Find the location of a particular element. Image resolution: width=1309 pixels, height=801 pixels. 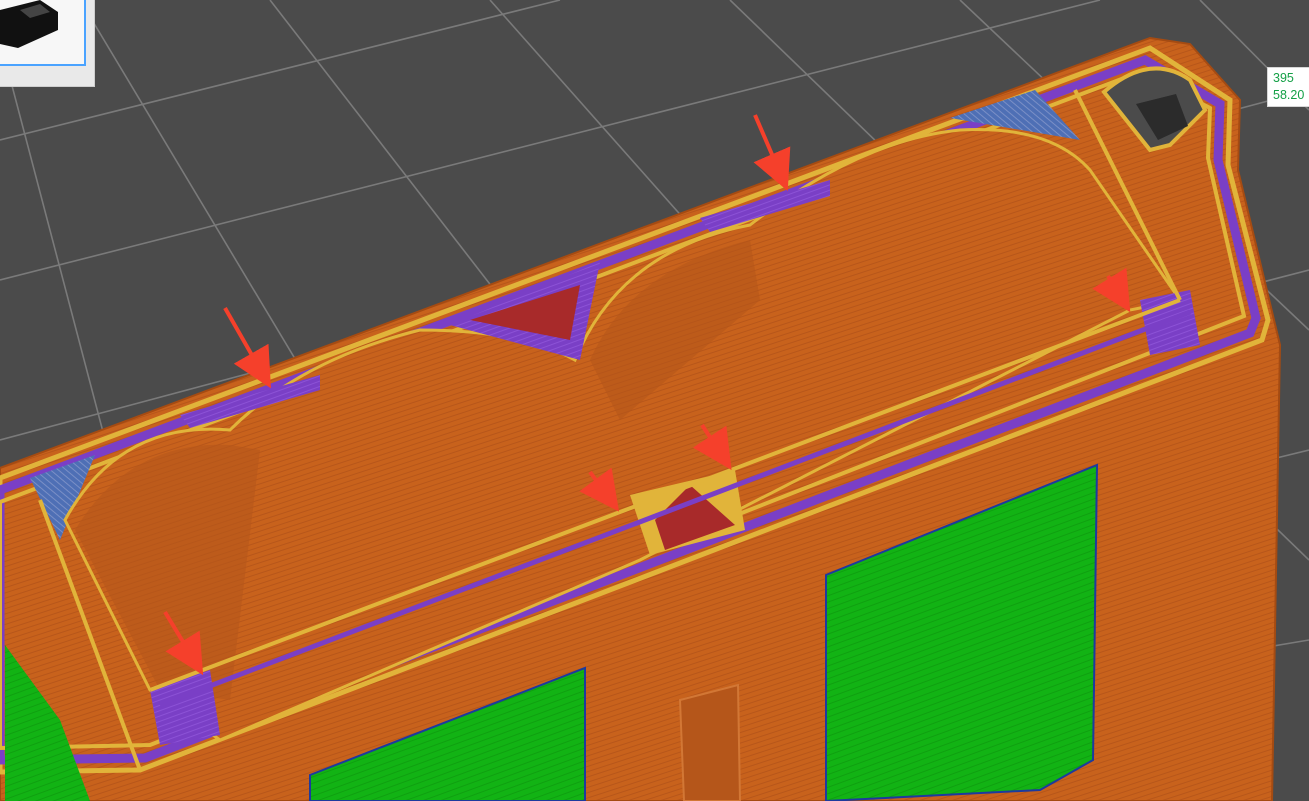

coordinate-readout: 395 58.20 is located at coordinates (1288, 87).